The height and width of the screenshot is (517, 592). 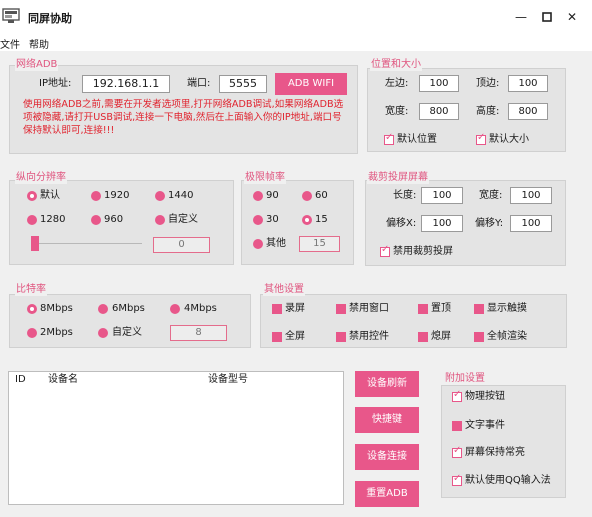 I want to click on framerate-radio-other, so click(x=258, y=244).